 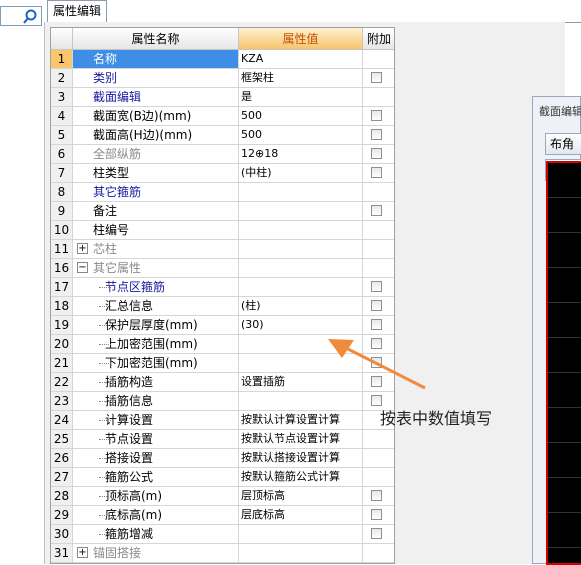 I want to click on property-value: 按默认搭接设置计算, so click(x=301, y=458).